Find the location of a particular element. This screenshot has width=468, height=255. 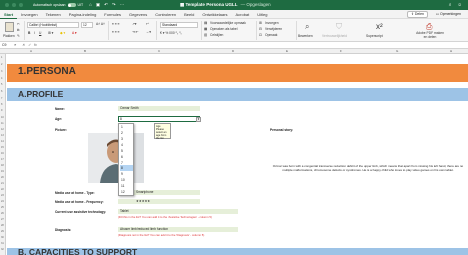

row-header: 24 is located at coordinates (2, 201).